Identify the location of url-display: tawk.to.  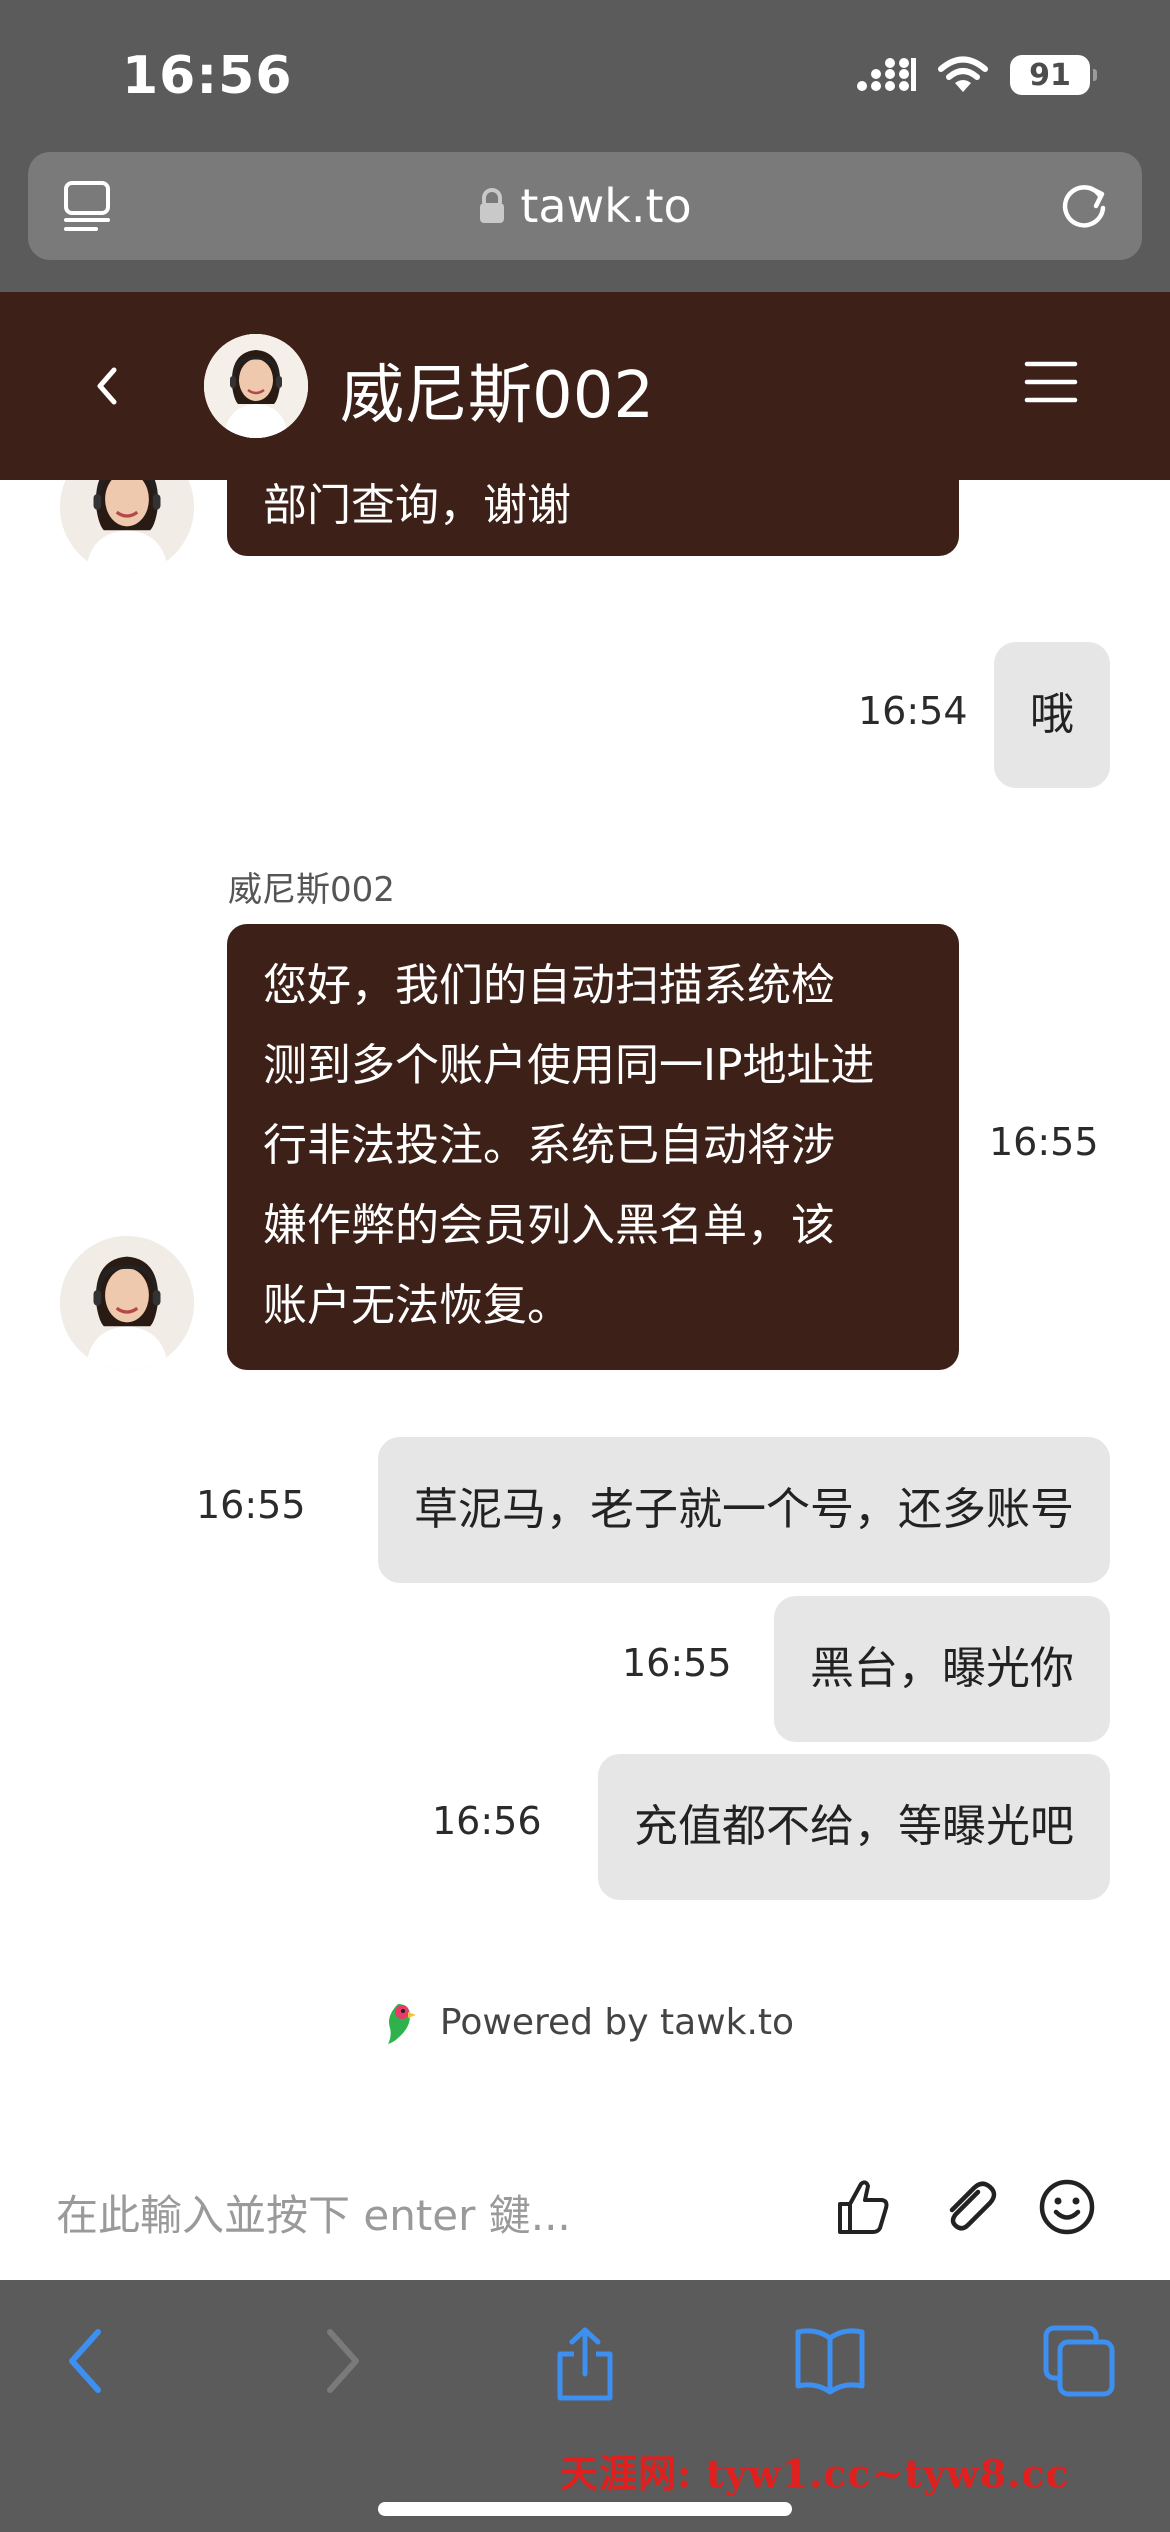
(585, 206).